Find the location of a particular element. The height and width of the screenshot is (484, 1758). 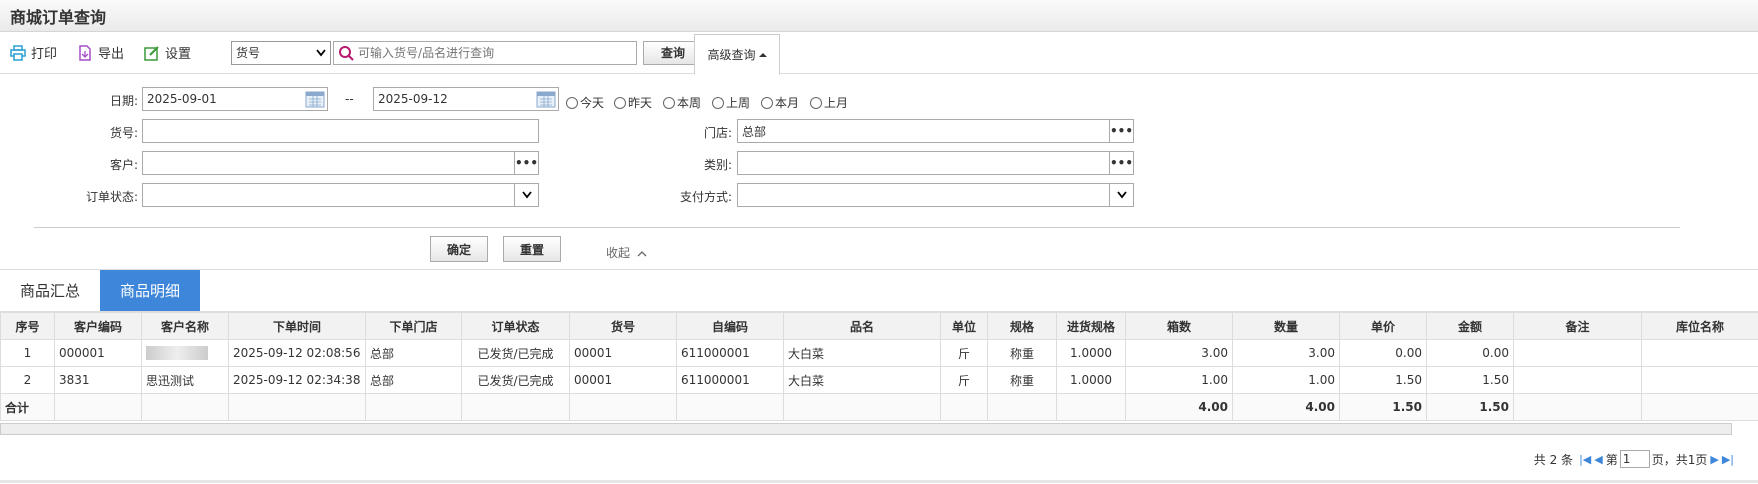

radio-last-week: 上周 is located at coordinates (731, 102).